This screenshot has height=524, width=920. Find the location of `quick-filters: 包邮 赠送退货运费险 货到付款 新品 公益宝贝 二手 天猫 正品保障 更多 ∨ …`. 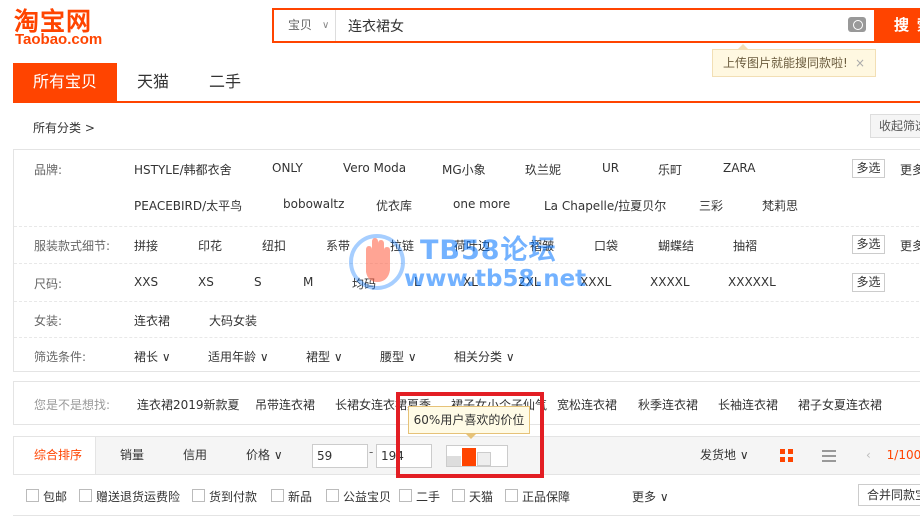

quick-filters: 包邮 赠送退货运费险 货到付款 新品 公益宝贝 二手 天猫 正品保障 更多 ∨ … is located at coordinates (466, 496).